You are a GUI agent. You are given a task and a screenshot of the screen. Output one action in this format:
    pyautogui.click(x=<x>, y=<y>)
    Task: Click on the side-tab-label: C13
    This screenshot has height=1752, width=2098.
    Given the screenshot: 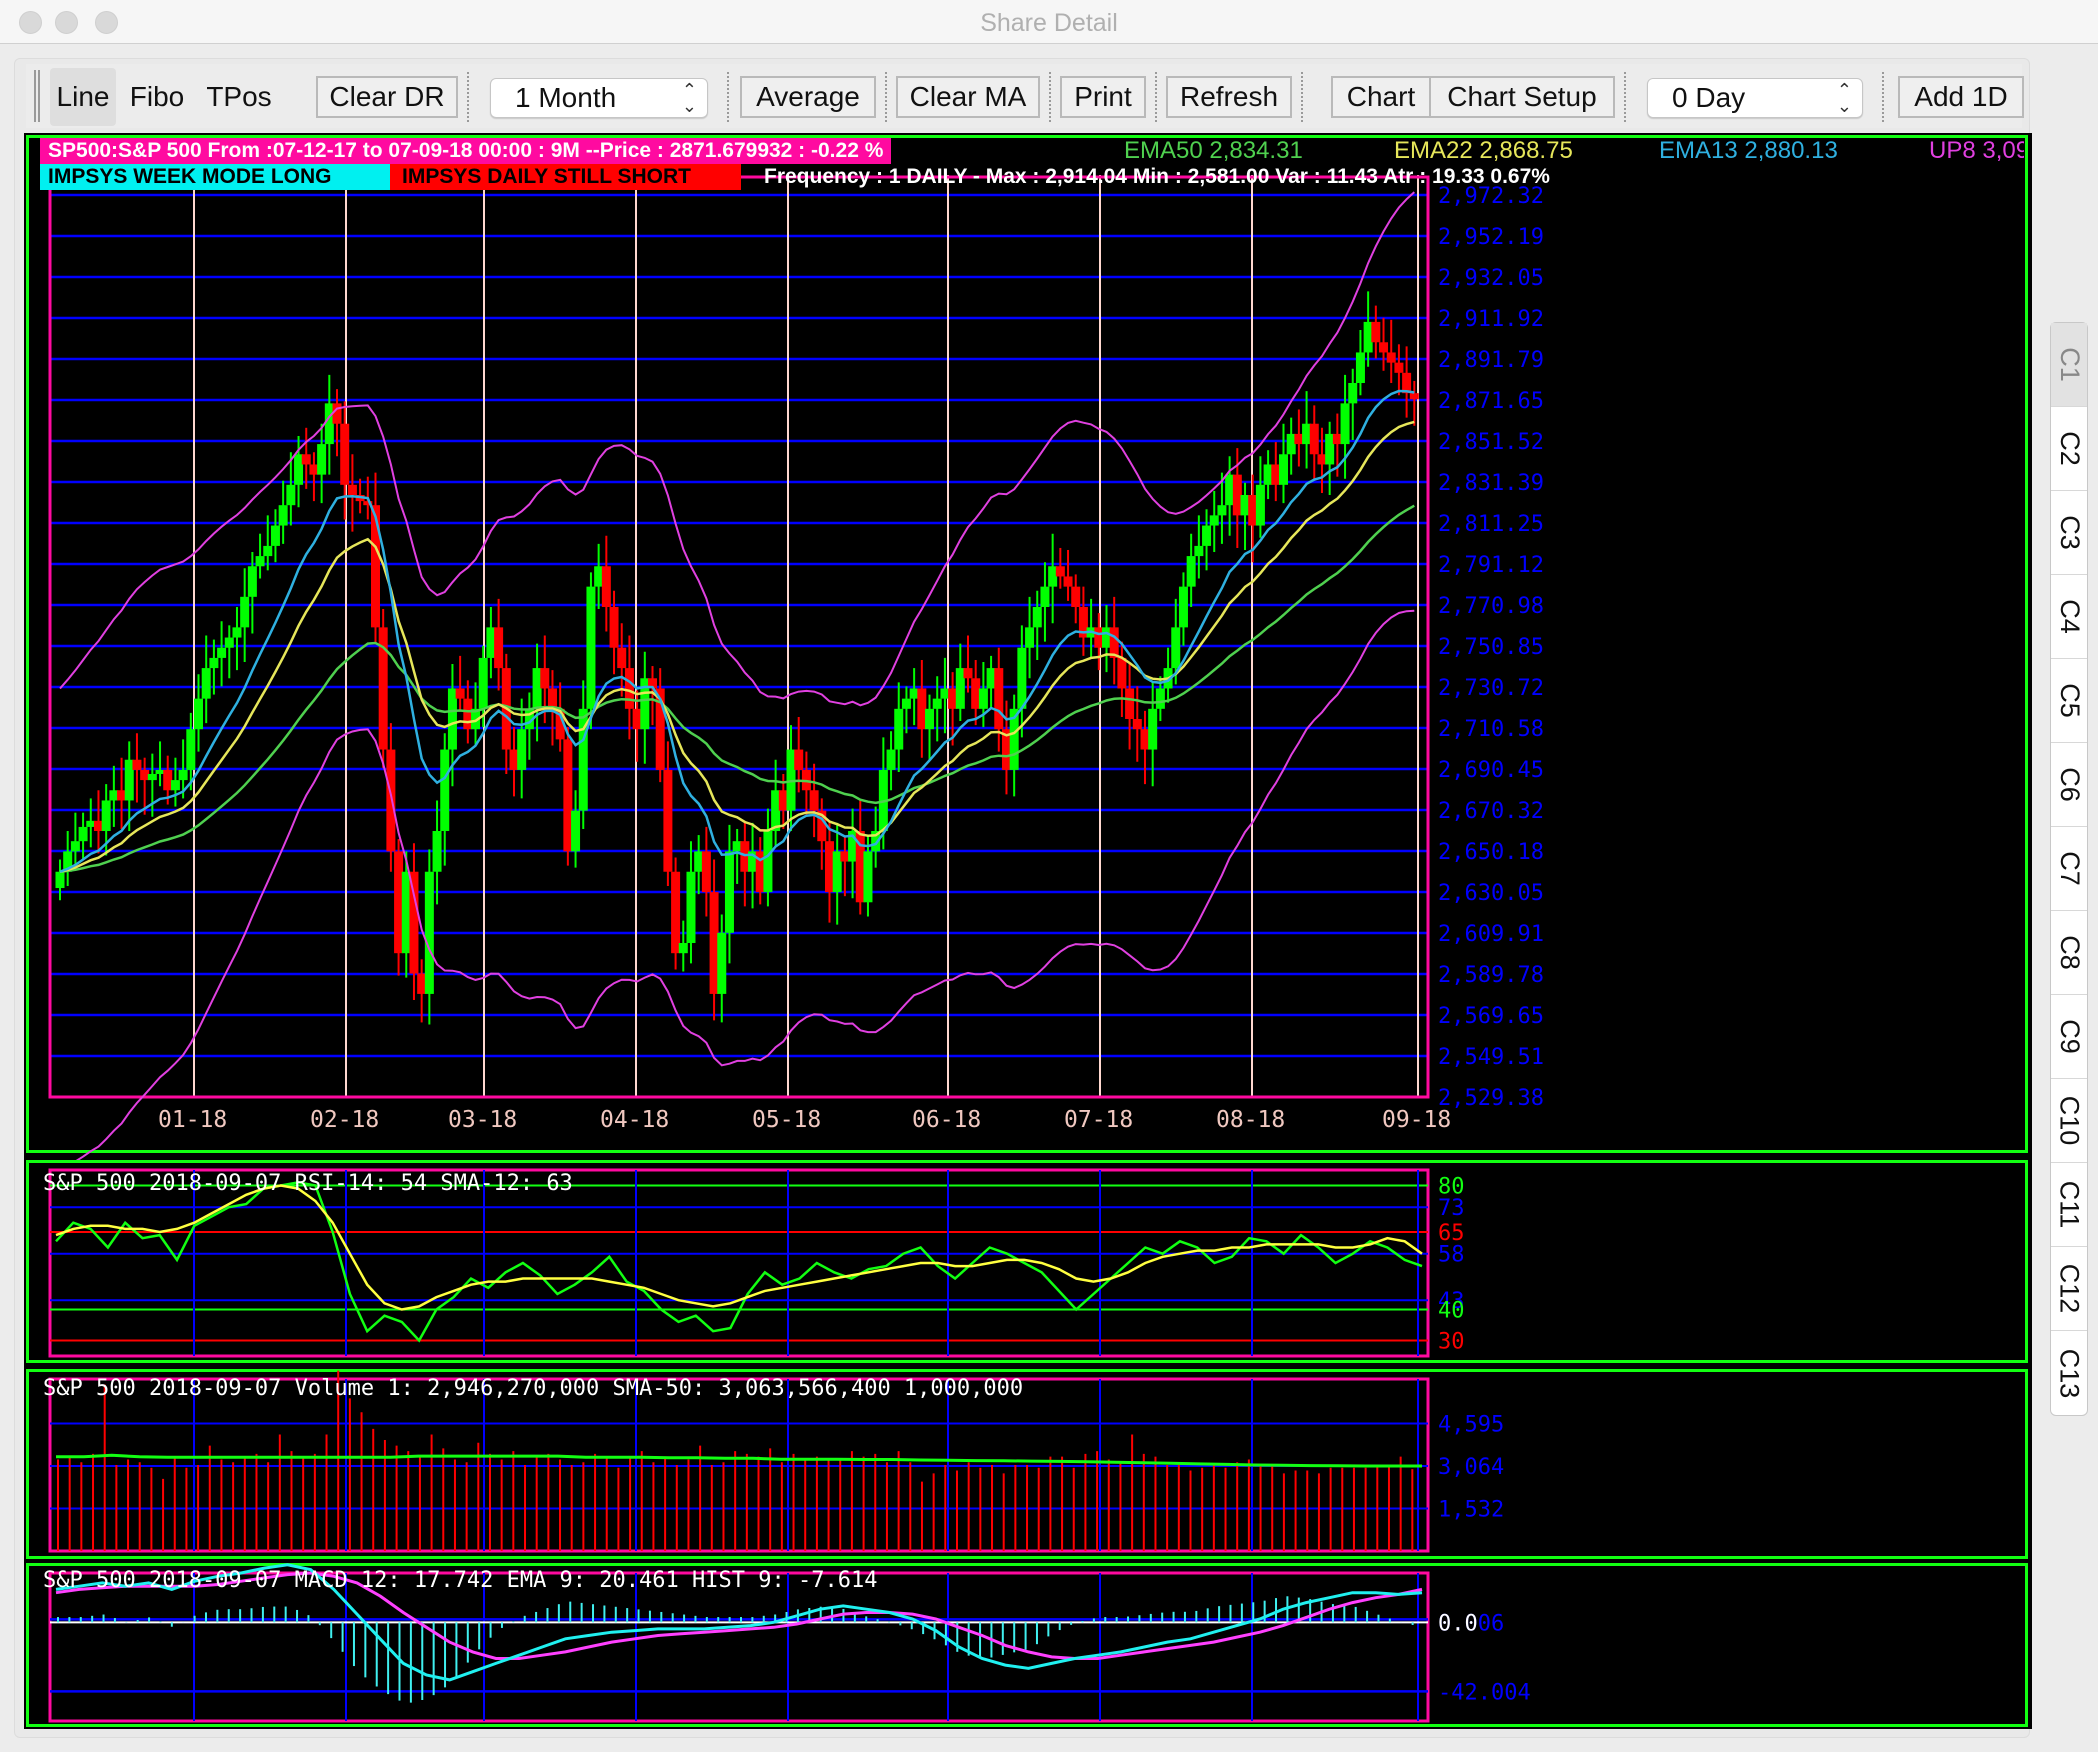 What is the action you would take?
    pyautogui.click(x=2069, y=1373)
    